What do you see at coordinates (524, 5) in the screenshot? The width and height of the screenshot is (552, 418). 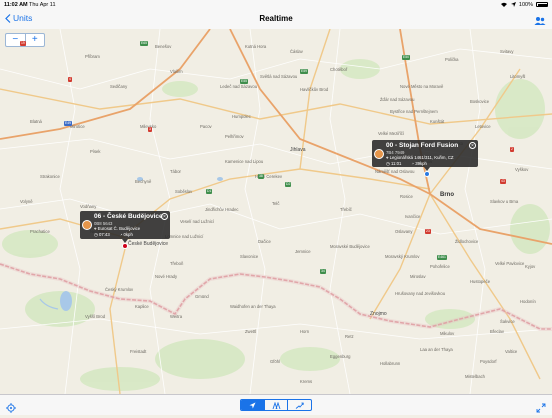 I see `status-right: 100%` at bounding box center [524, 5].